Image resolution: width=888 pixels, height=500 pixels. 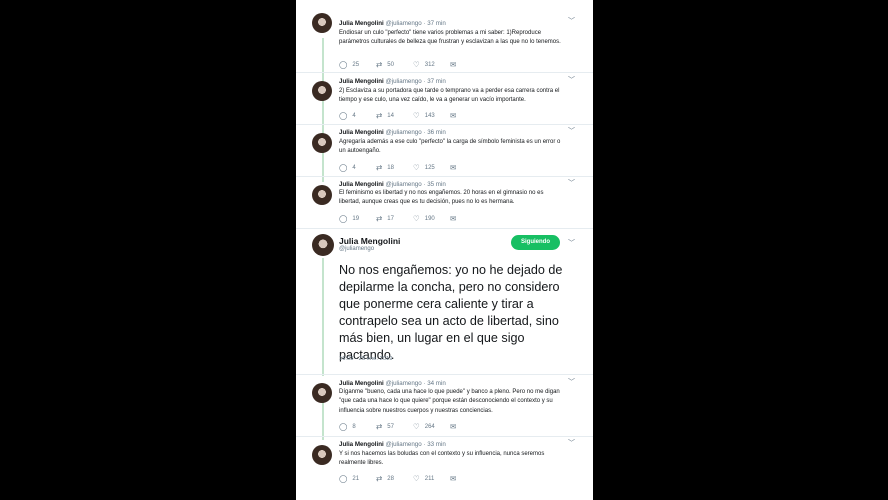 What do you see at coordinates (394, 426) in the screenshot?
I see `retweet-button: ⇄ 57` at bounding box center [394, 426].